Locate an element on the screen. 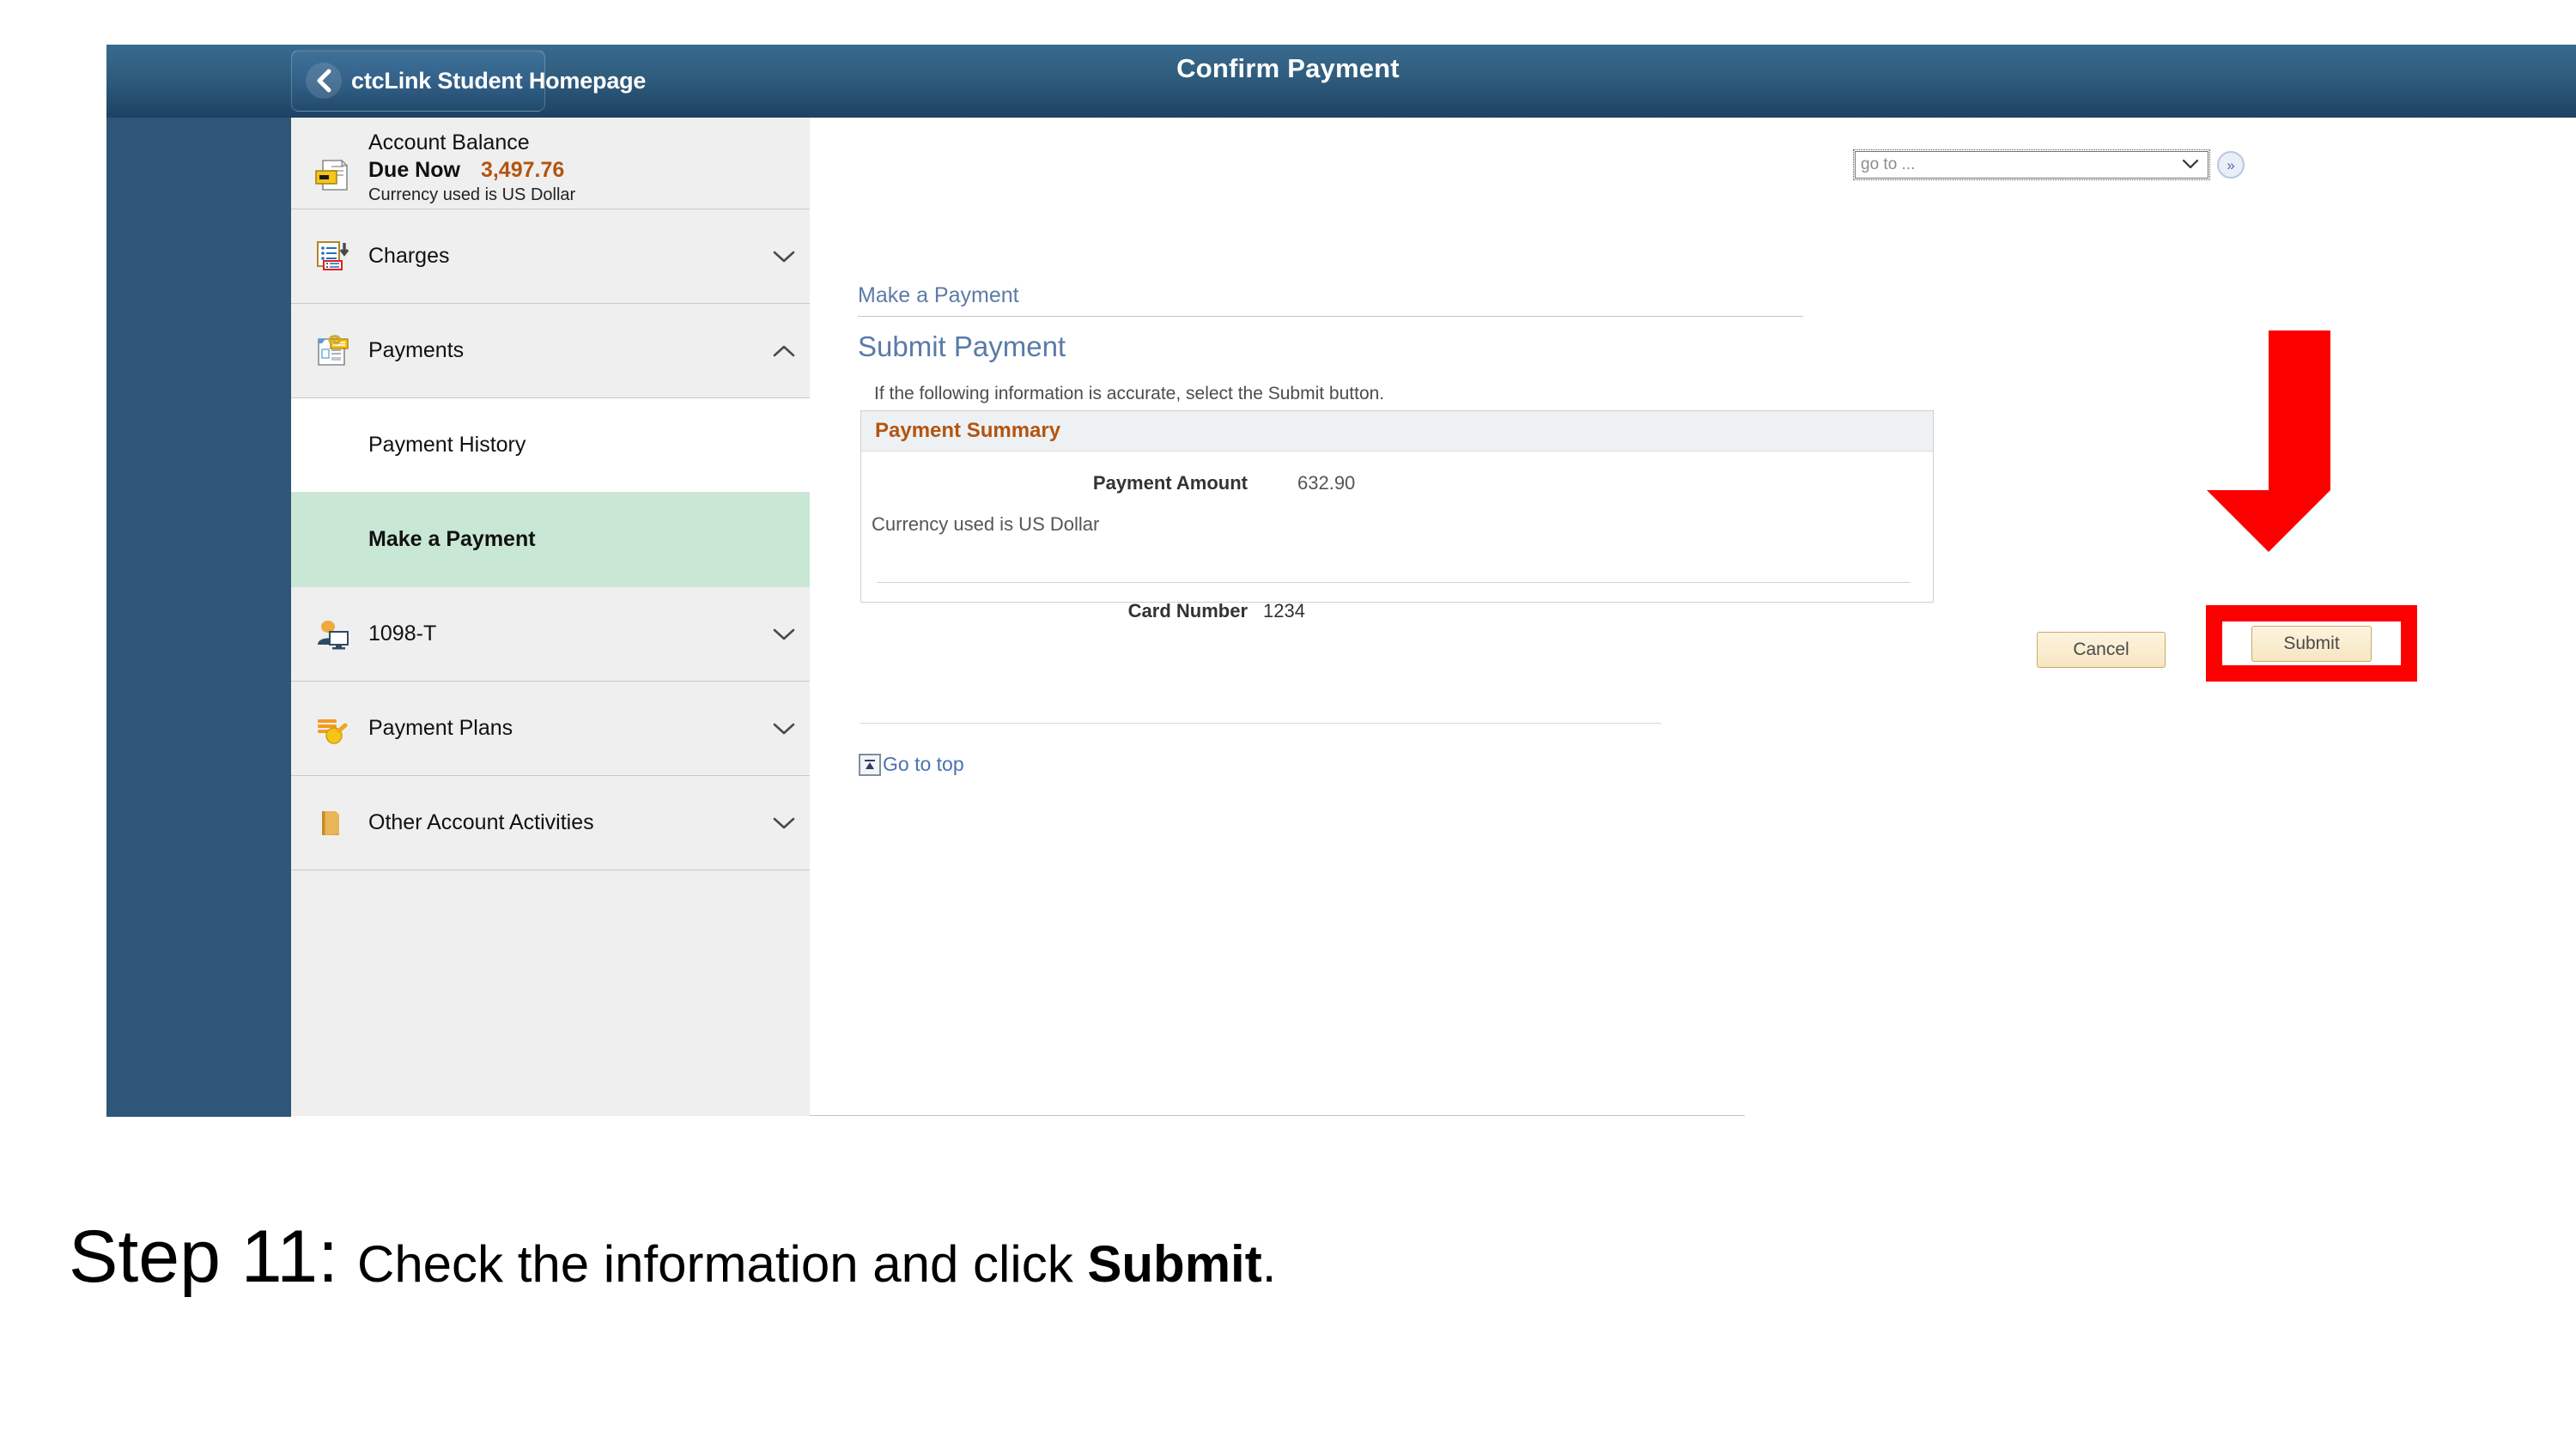  go-to-control-group: go to ... » is located at coordinates (2049, 164).